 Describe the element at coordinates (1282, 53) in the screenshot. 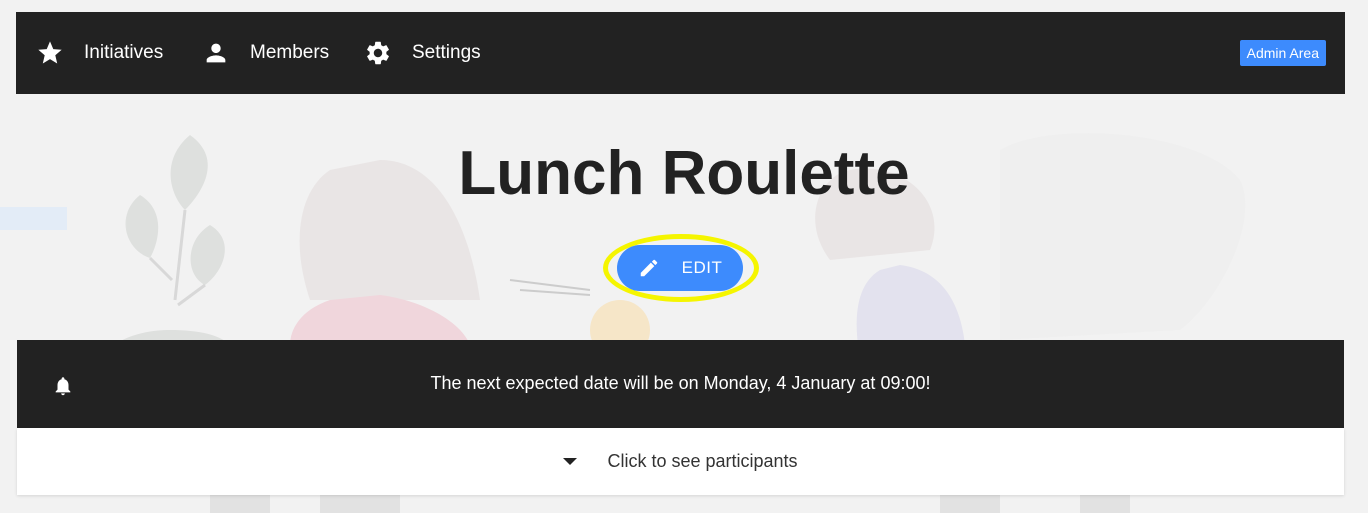

I see `admin-area-button: Admin Area` at that location.